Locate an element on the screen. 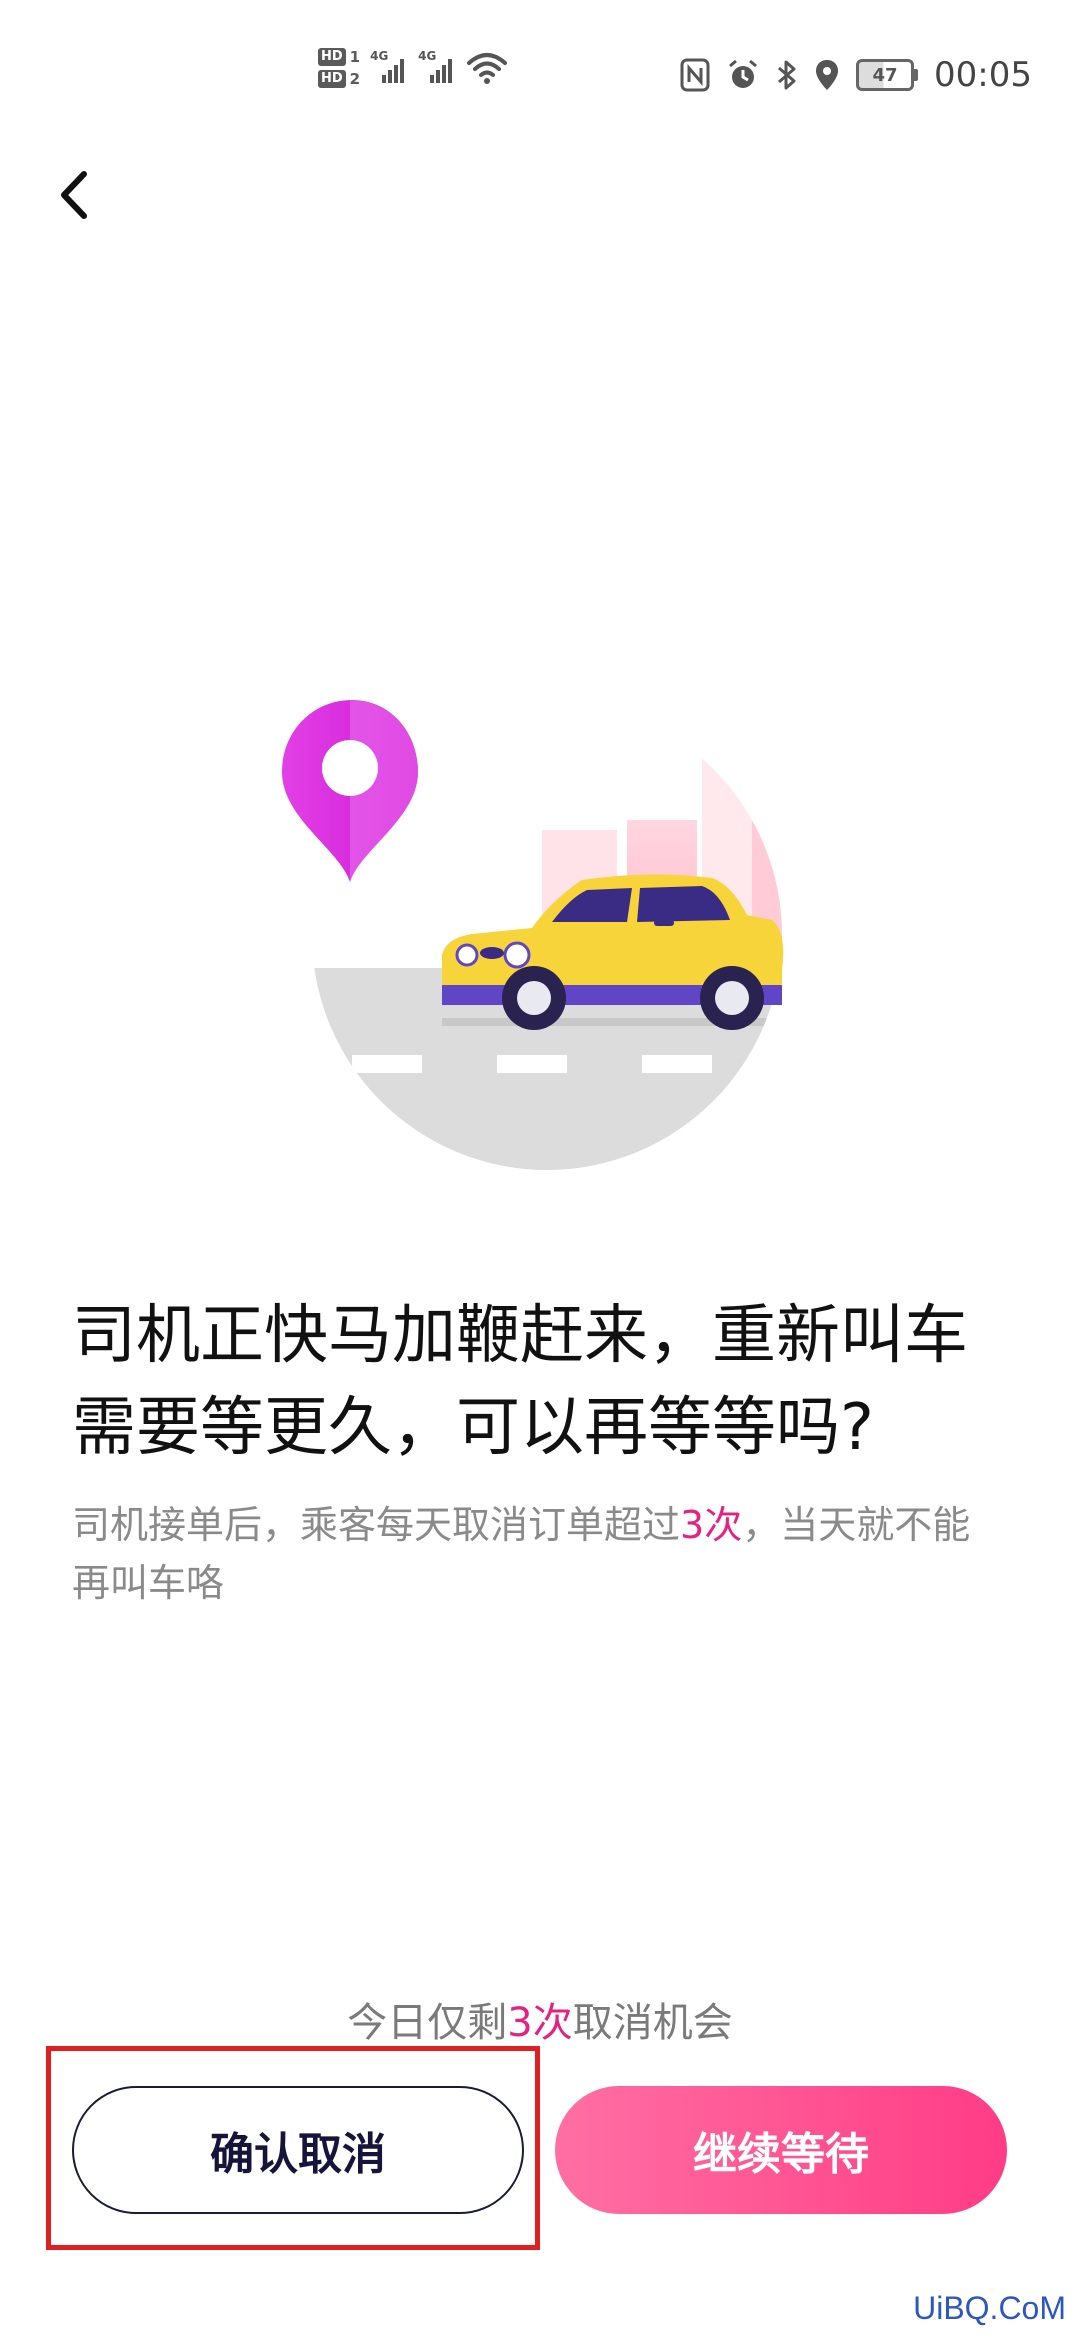  nfc-icon is located at coordinates (695, 75).